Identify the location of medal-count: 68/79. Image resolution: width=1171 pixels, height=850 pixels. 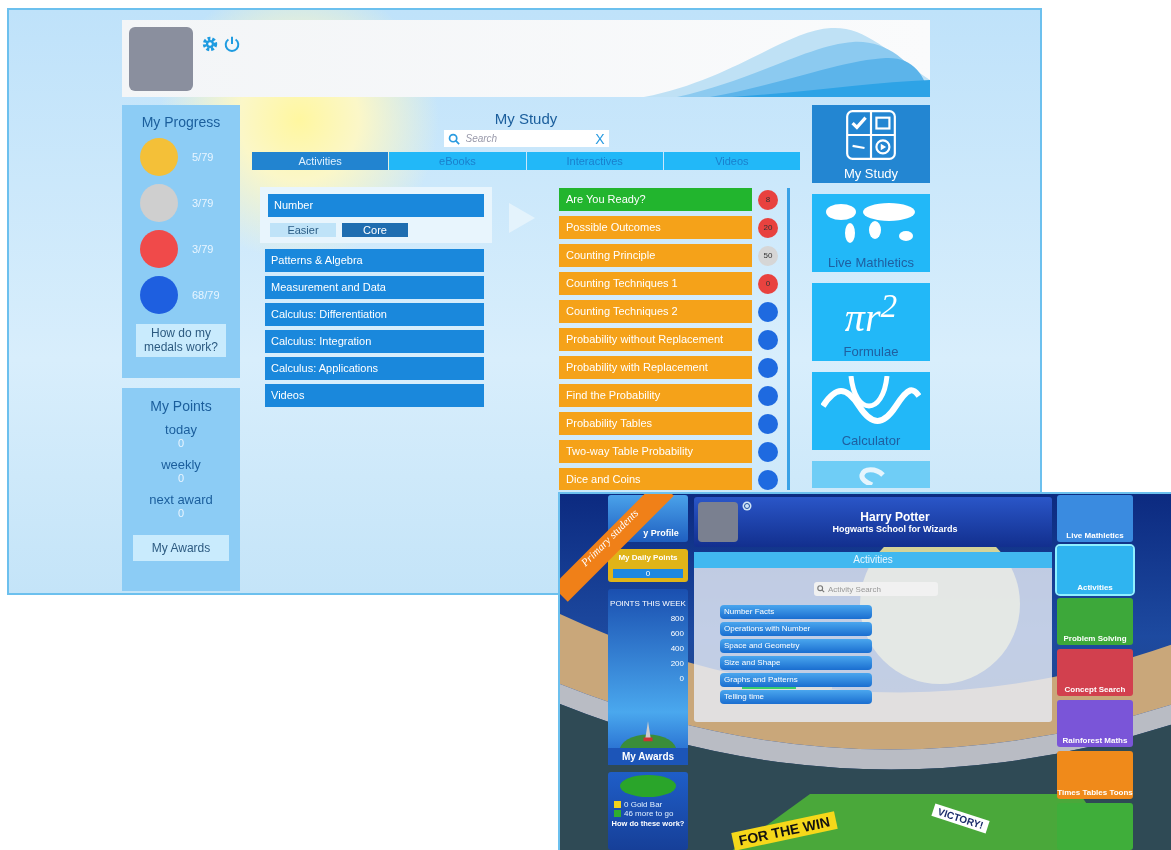
(206, 295).